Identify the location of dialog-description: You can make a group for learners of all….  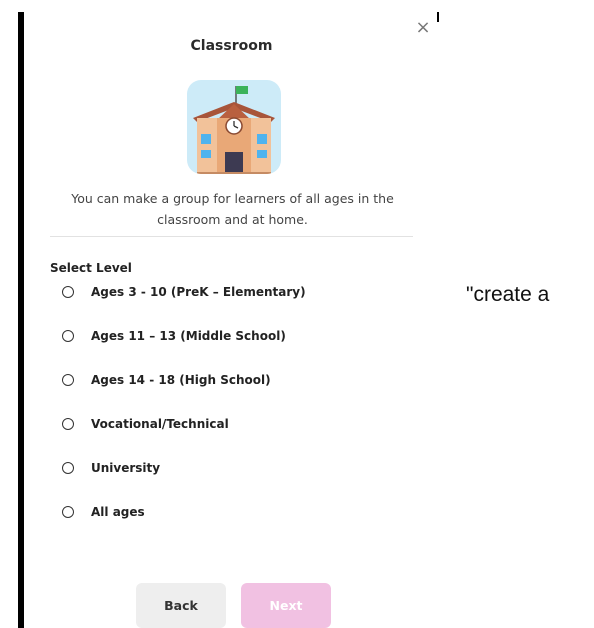
(232, 209).